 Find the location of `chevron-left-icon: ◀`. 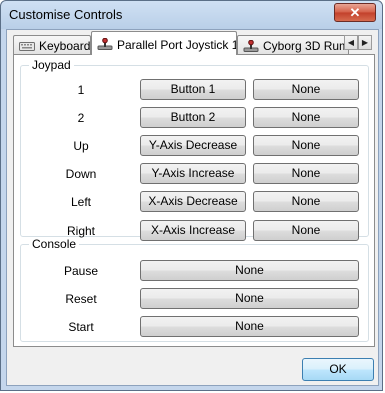

chevron-left-icon: ◀ is located at coordinates (351, 42).